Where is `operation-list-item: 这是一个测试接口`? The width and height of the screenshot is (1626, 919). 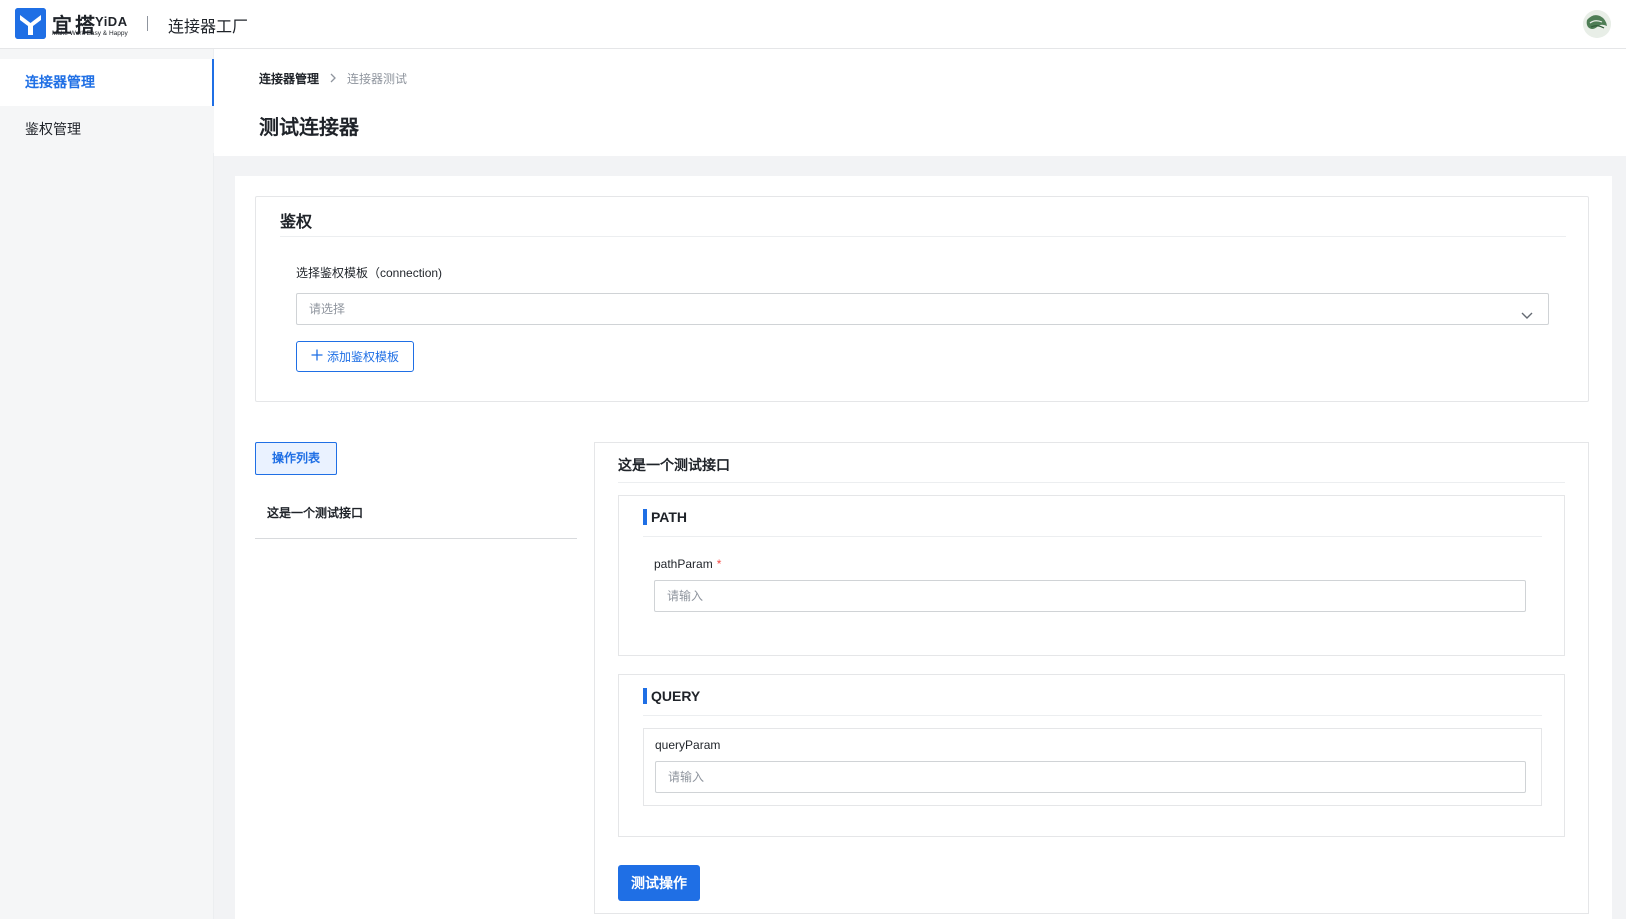
operation-list-item: 这是一个测试接口 is located at coordinates (416, 516).